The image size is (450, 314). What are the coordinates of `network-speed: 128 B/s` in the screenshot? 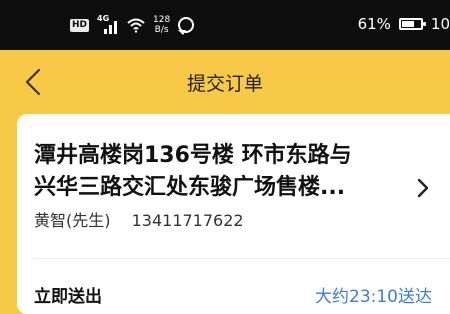 It's located at (161, 25).